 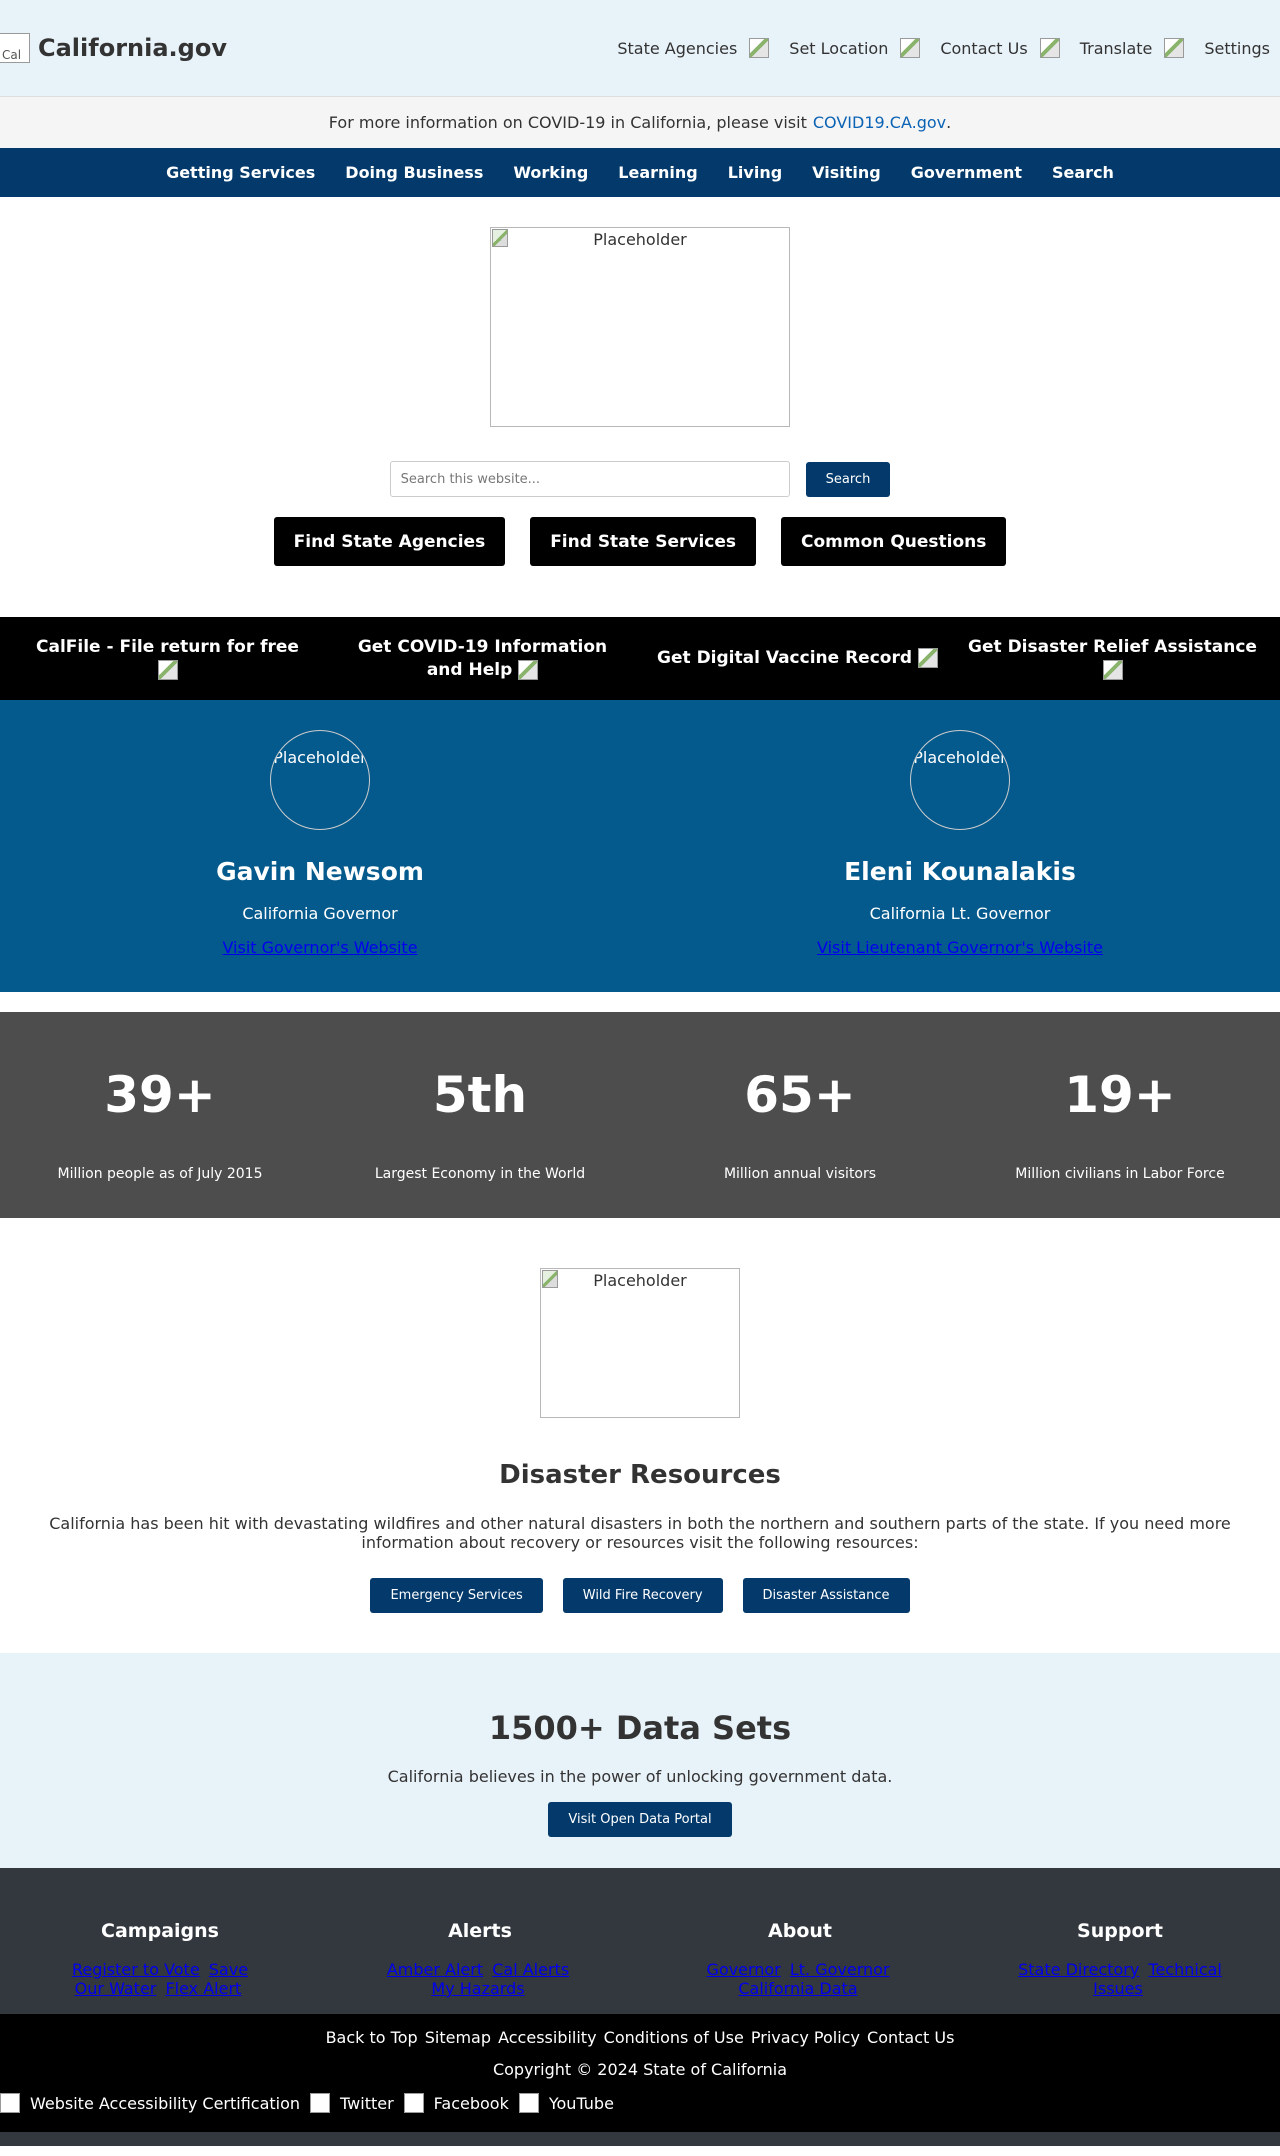 I want to click on twitter-link: Twitter, so click(x=367, y=2103).